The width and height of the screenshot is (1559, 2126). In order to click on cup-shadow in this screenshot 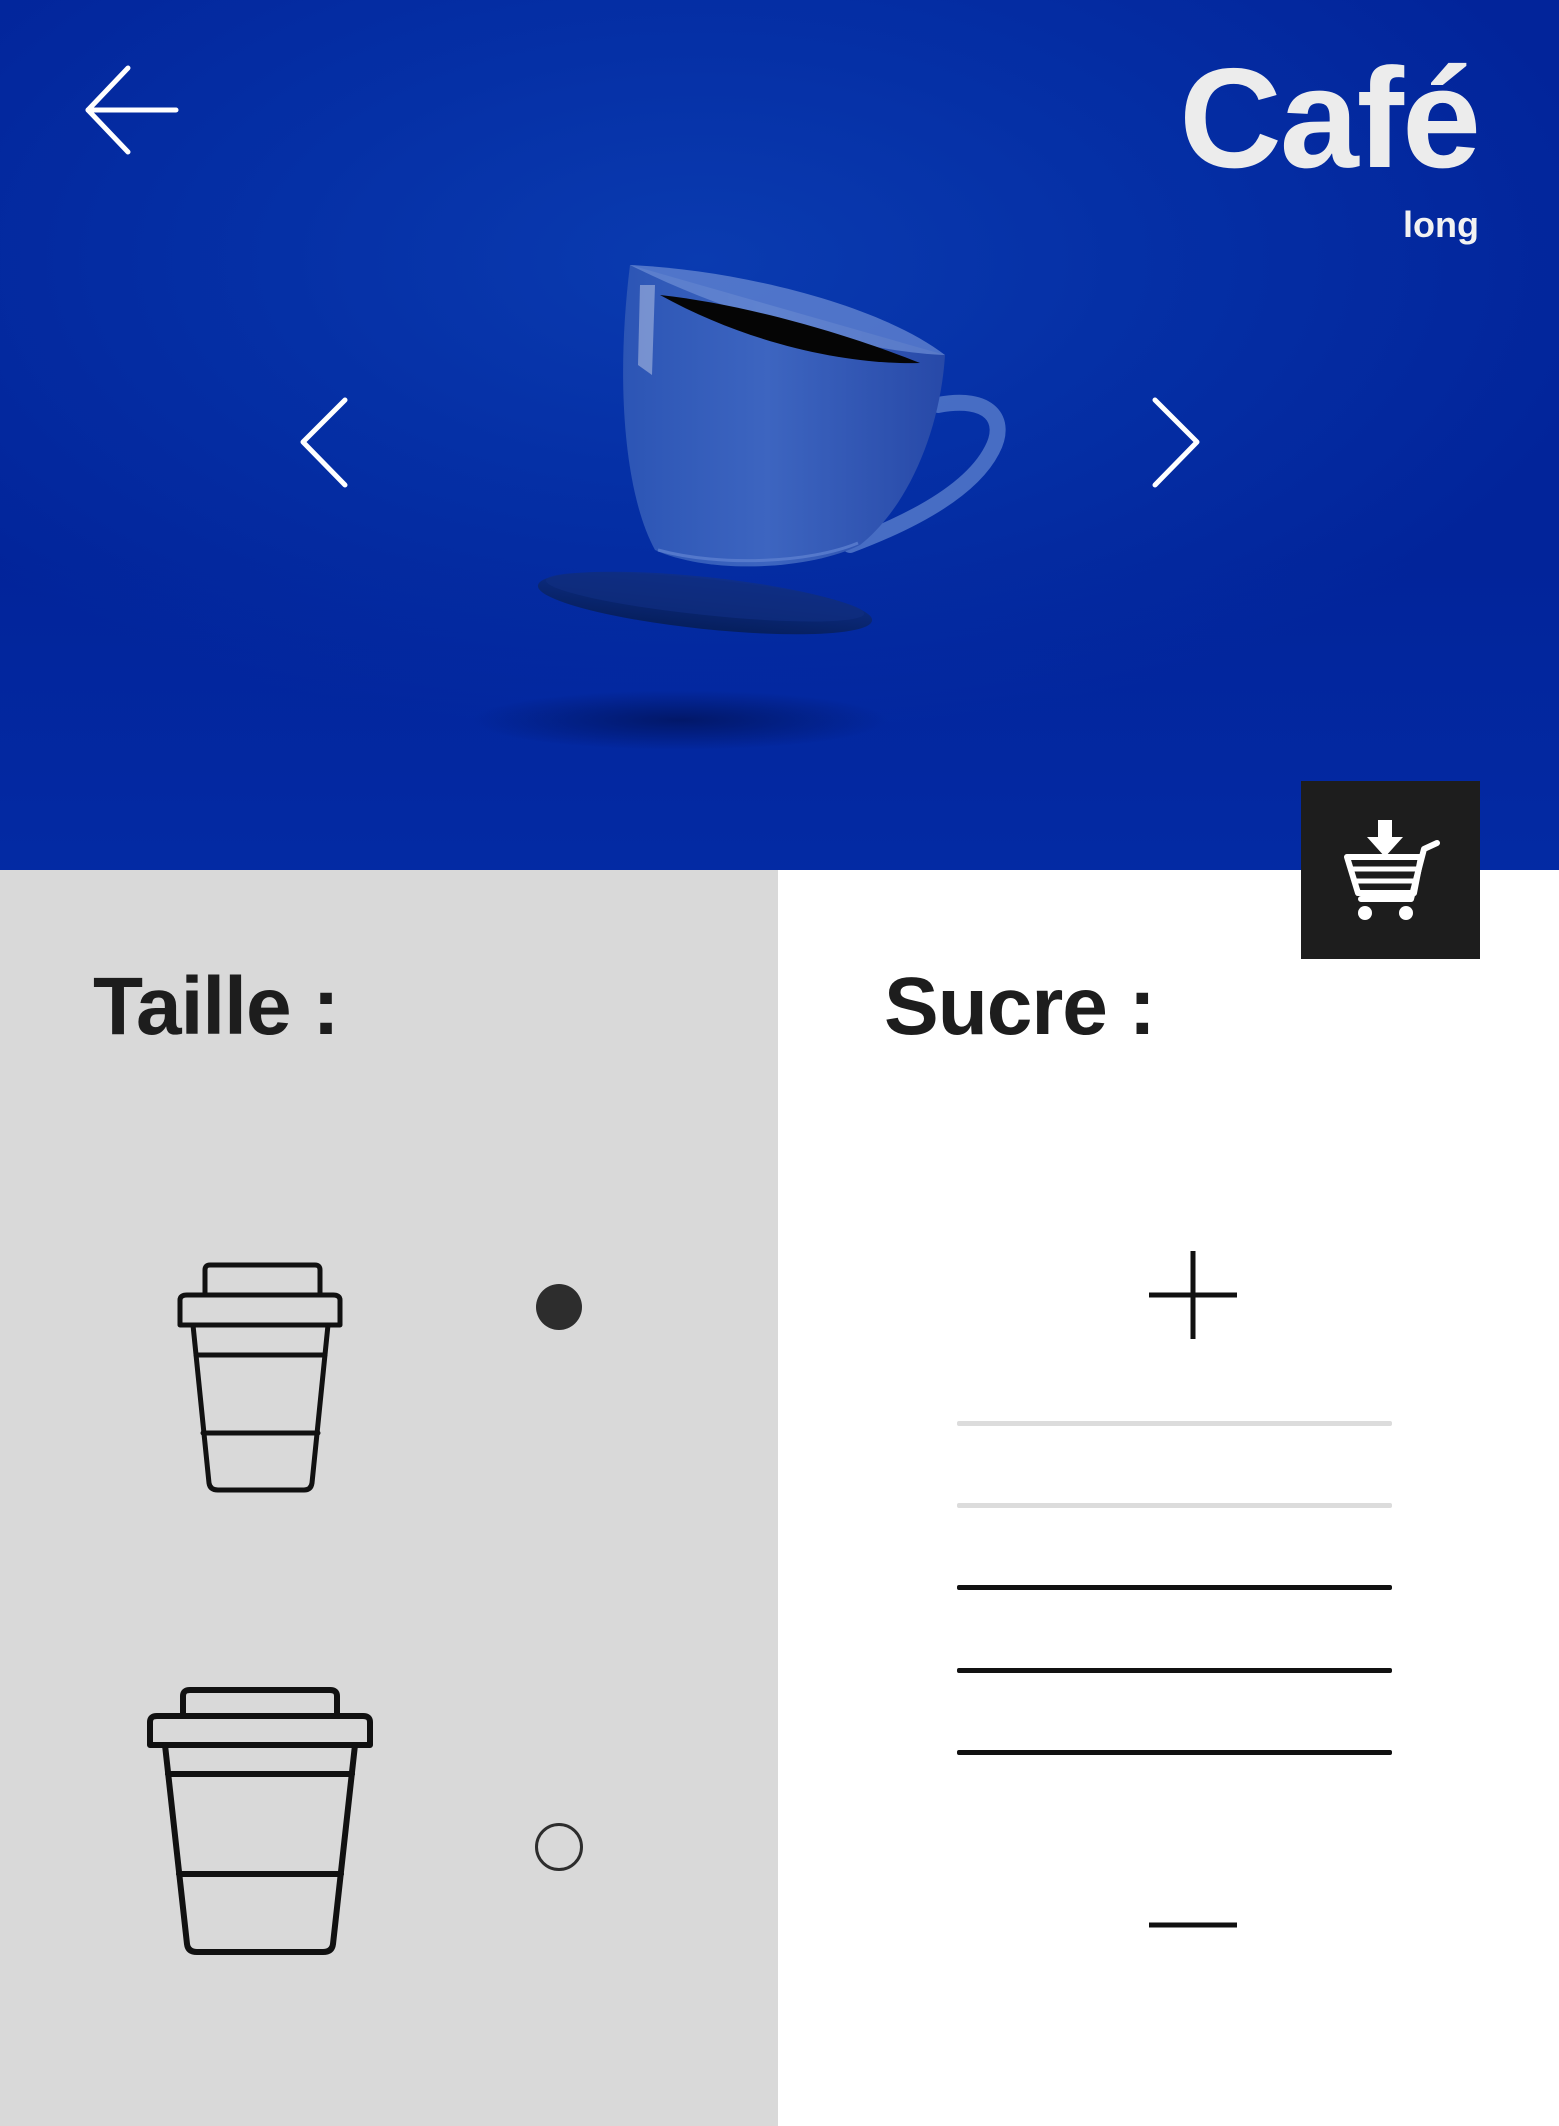, I will do `click(680, 720)`.